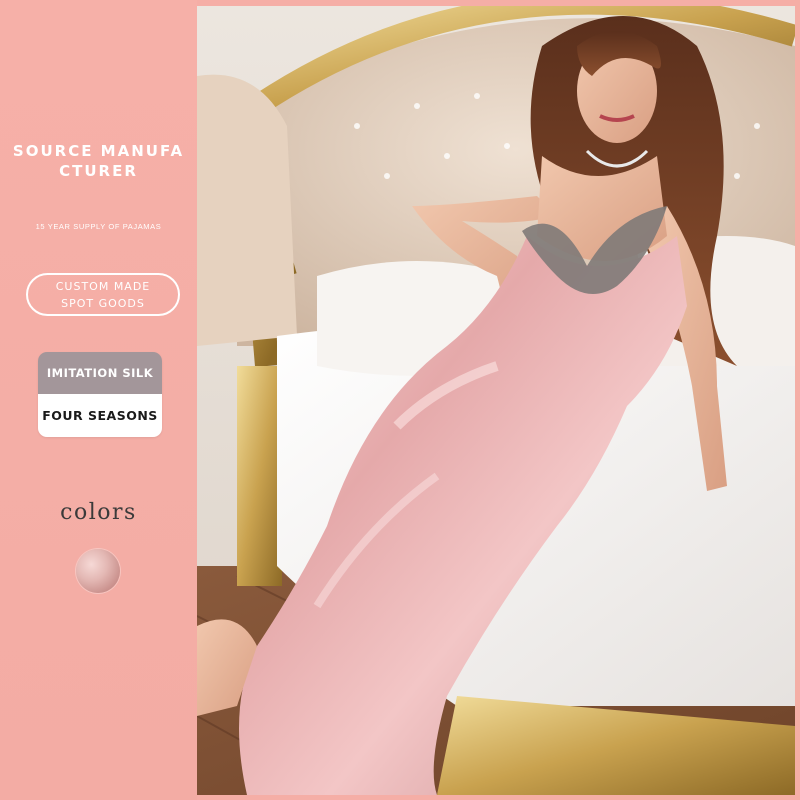 The width and height of the screenshot is (800, 800). What do you see at coordinates (103, 286) in the screenshot?
I see `pill-line1: CUSTOM MADE` at bounding box center [103, 286].